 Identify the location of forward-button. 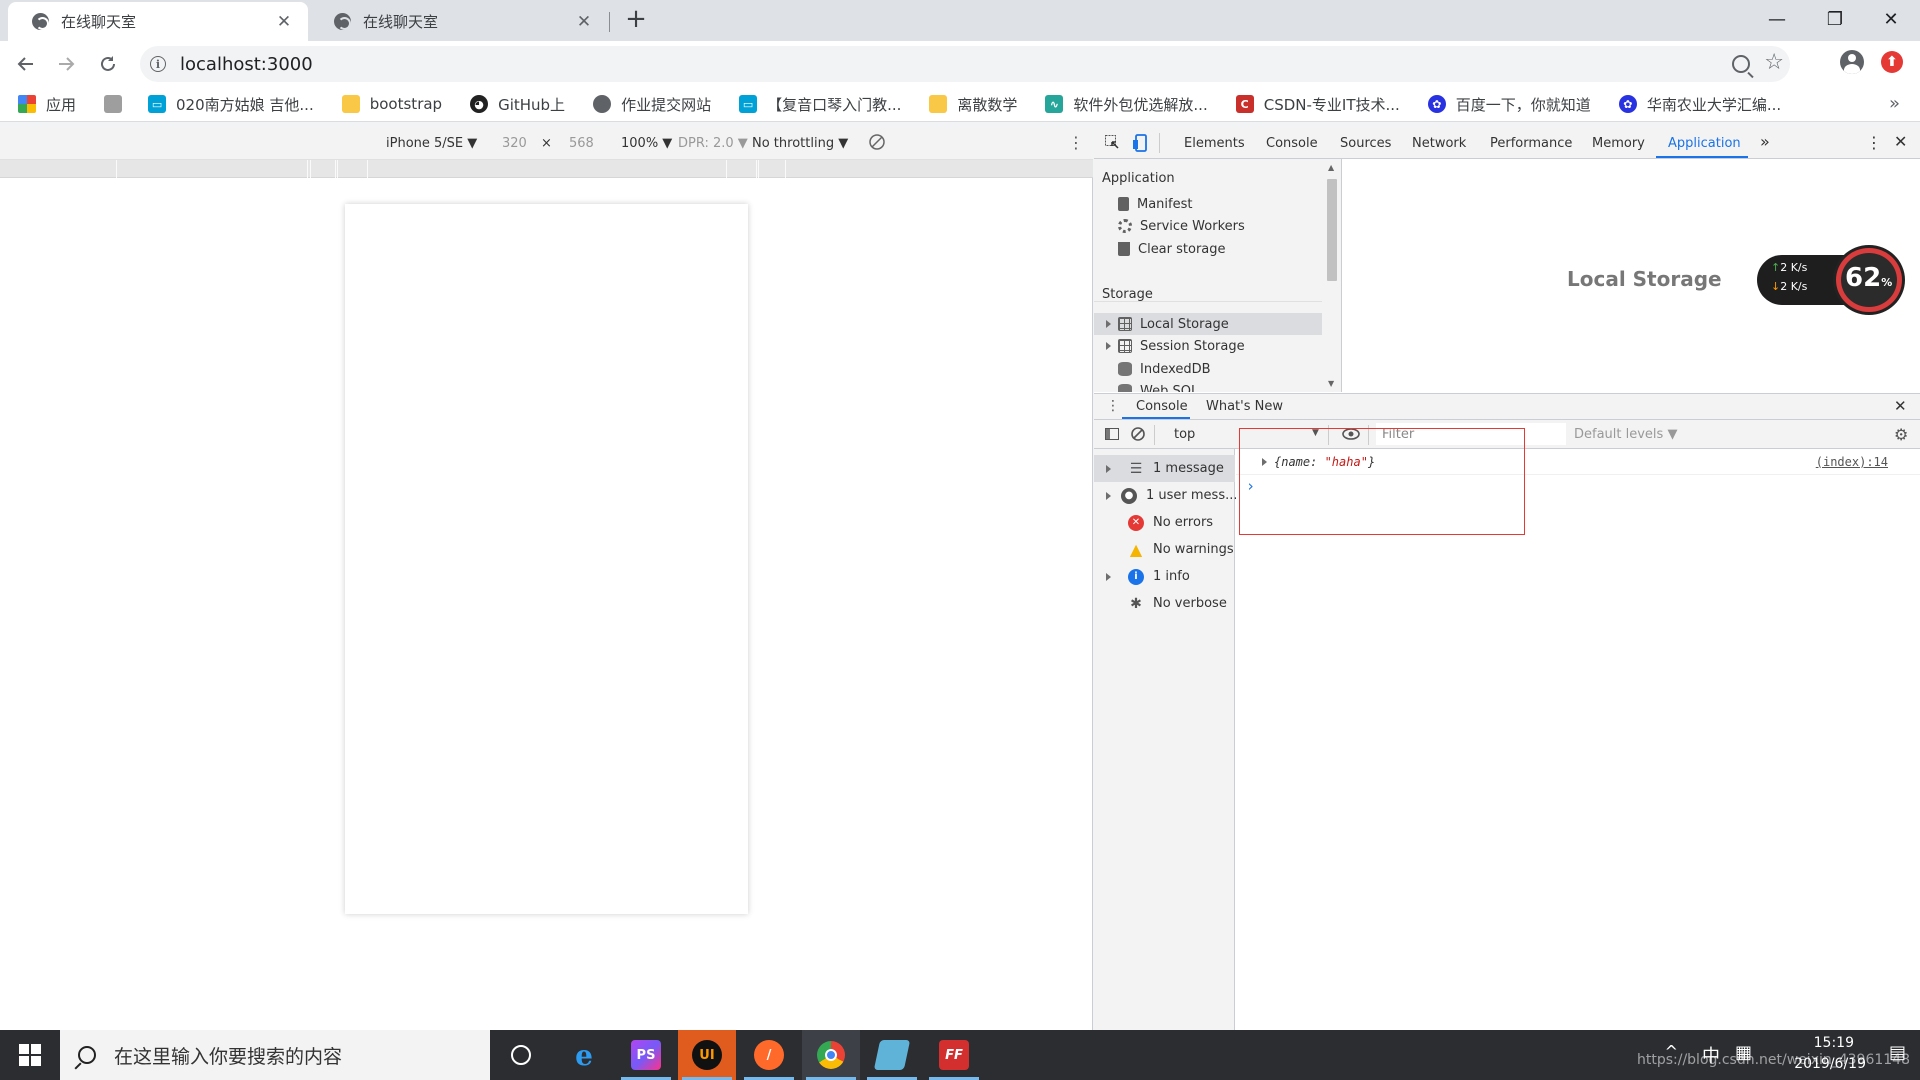
(66, 64).